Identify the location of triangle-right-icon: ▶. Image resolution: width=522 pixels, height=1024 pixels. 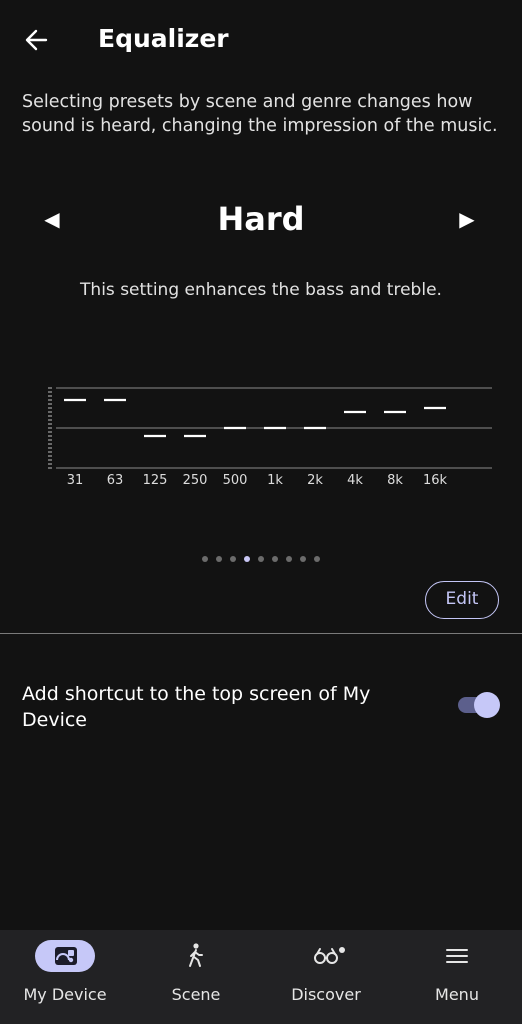
(467, 219).